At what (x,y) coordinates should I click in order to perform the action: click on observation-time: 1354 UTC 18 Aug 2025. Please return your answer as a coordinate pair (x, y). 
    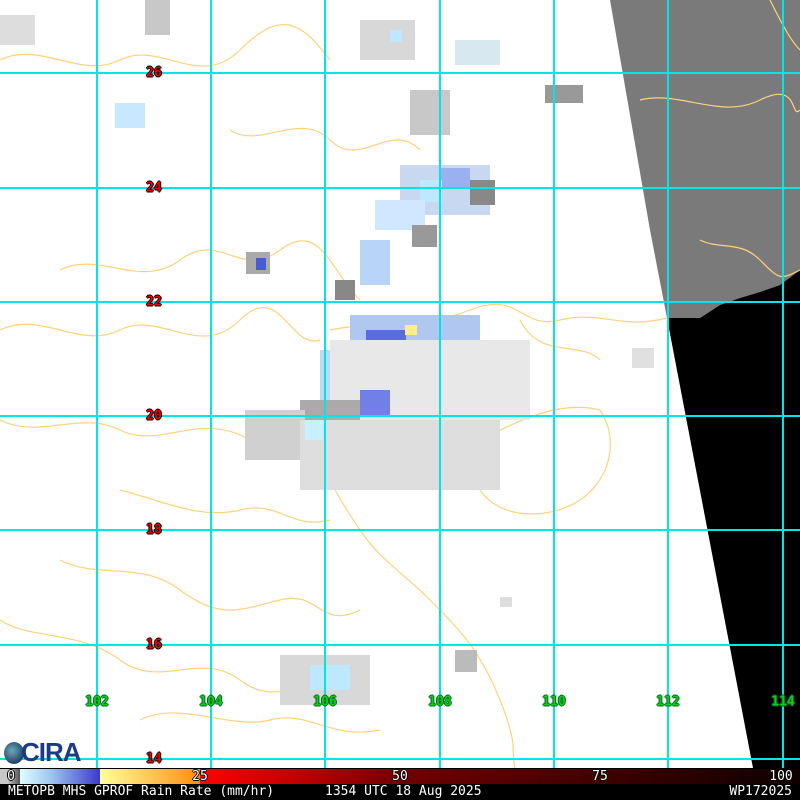
    Looking at the image, I should click on (403, 791).